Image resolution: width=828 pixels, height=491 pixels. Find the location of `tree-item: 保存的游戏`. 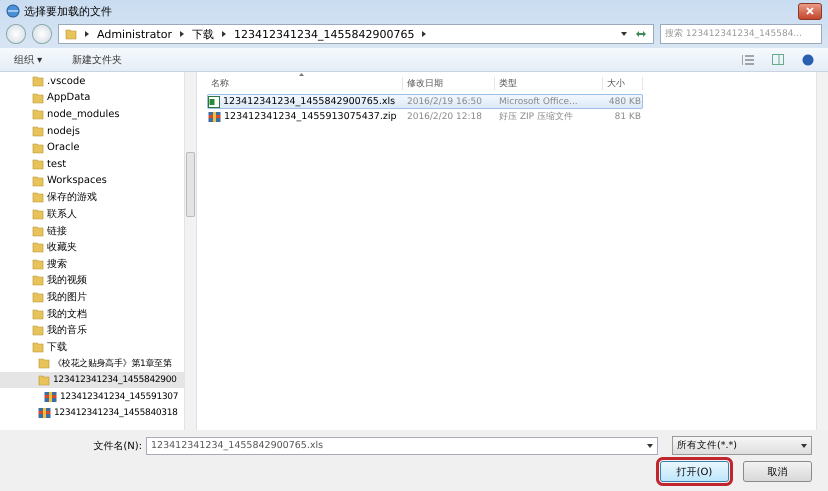

tree-item: 保存的游戏 is located at coordinates (92, 197).